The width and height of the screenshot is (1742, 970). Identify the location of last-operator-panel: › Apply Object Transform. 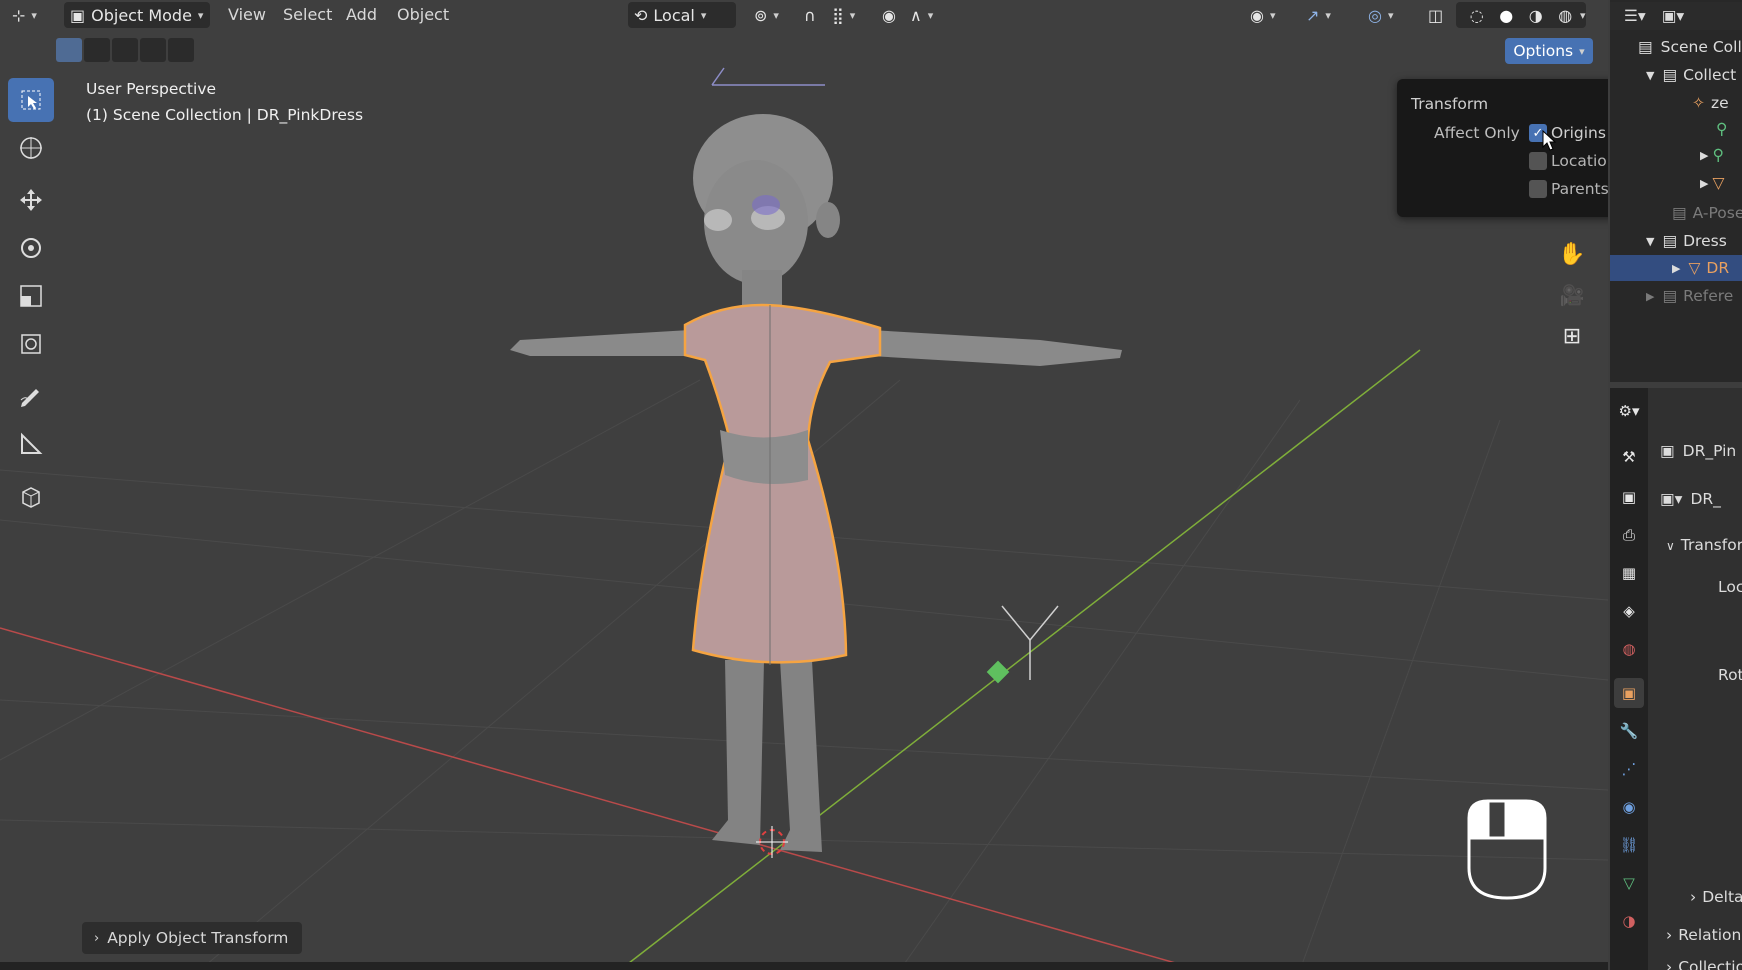
(192, 938).